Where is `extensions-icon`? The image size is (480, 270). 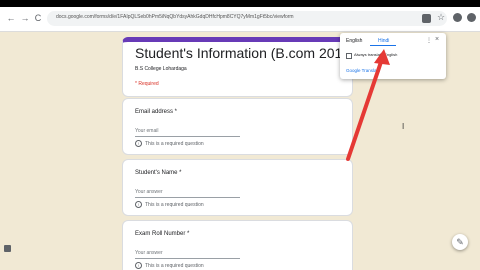 extensions-icon is located at coordinates (457, 17).